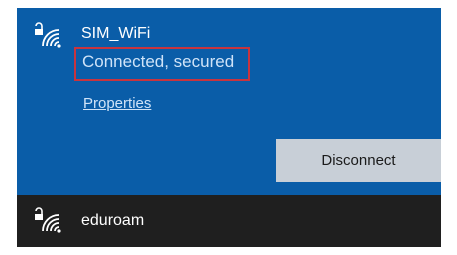 Image resolution: width=457 pixels, height=255 pixels. What do you see at coordinates (117, 103) in the screenshot?
I see `properties-link: Properties` at bounding box center [117, 103].